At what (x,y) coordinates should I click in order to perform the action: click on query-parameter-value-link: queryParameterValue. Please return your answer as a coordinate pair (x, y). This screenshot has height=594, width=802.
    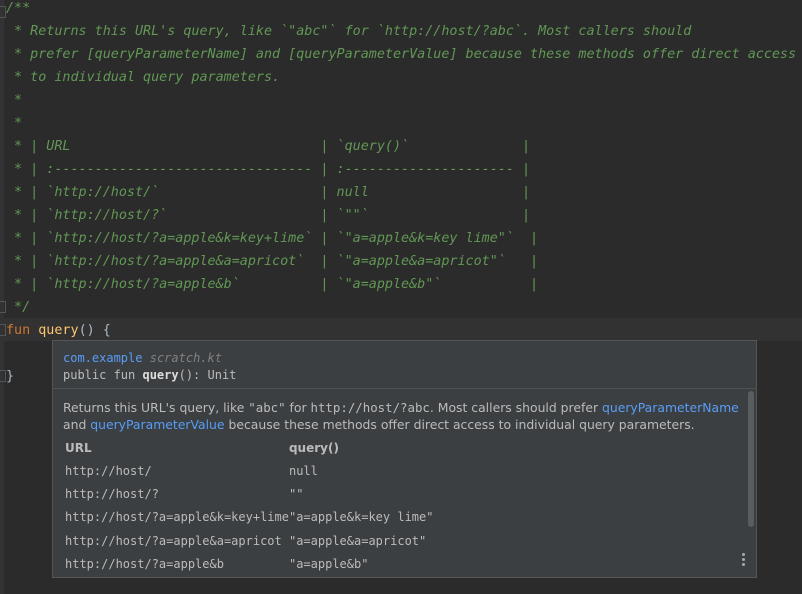
    Looking at the image, I should click on (157, 424).